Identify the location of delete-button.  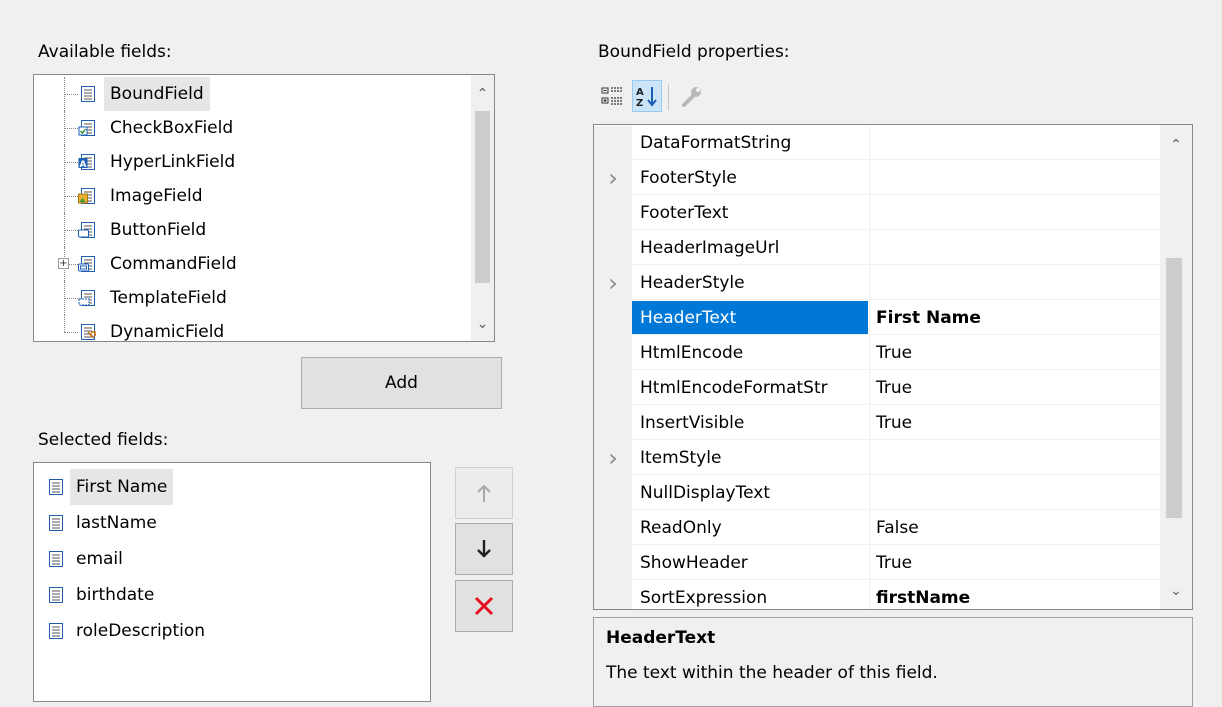
(484, 606).